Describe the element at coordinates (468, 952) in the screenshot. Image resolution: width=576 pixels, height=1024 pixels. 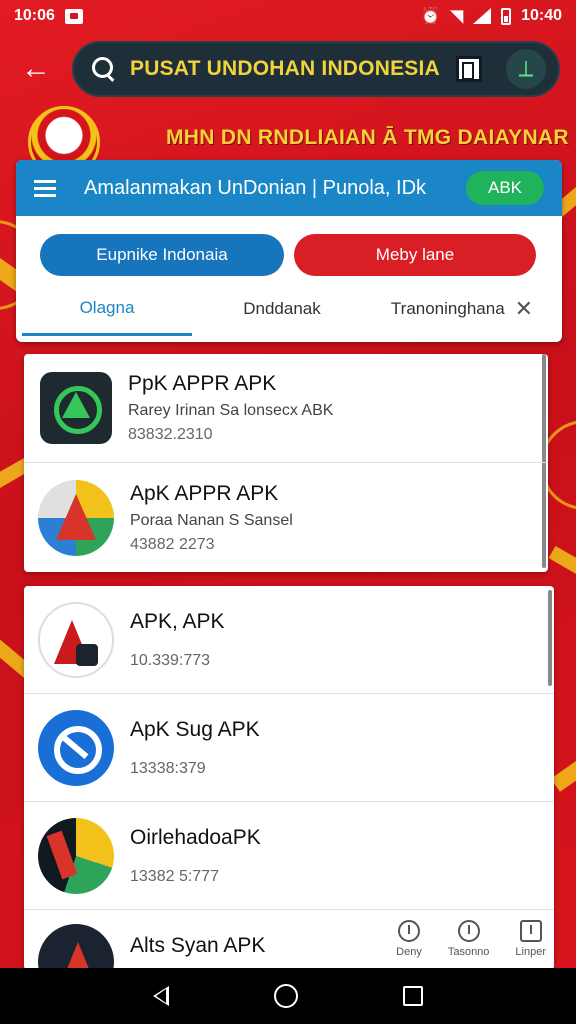
I see `action-label: Tasonno` at that location.